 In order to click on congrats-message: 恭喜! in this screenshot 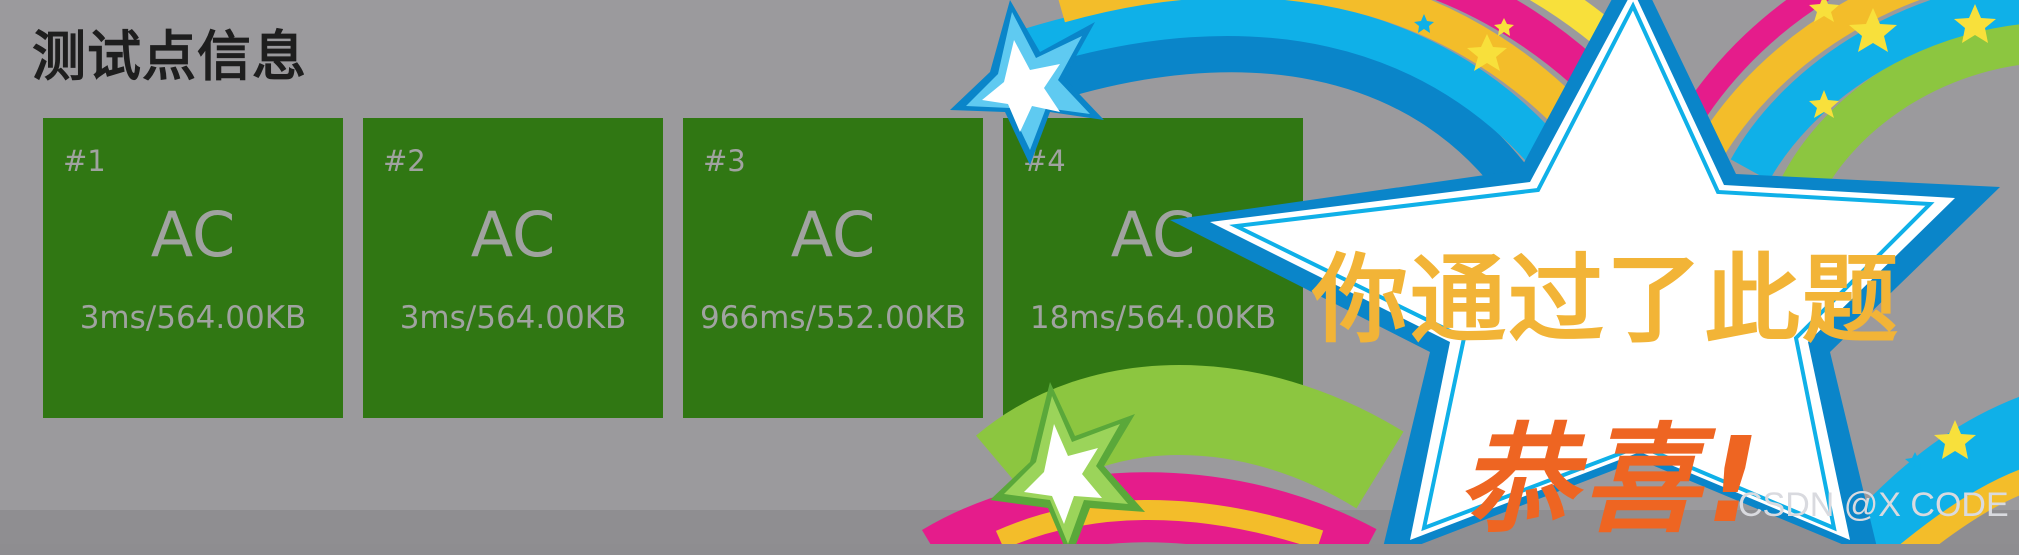, I will do `click(1612, 480)`.